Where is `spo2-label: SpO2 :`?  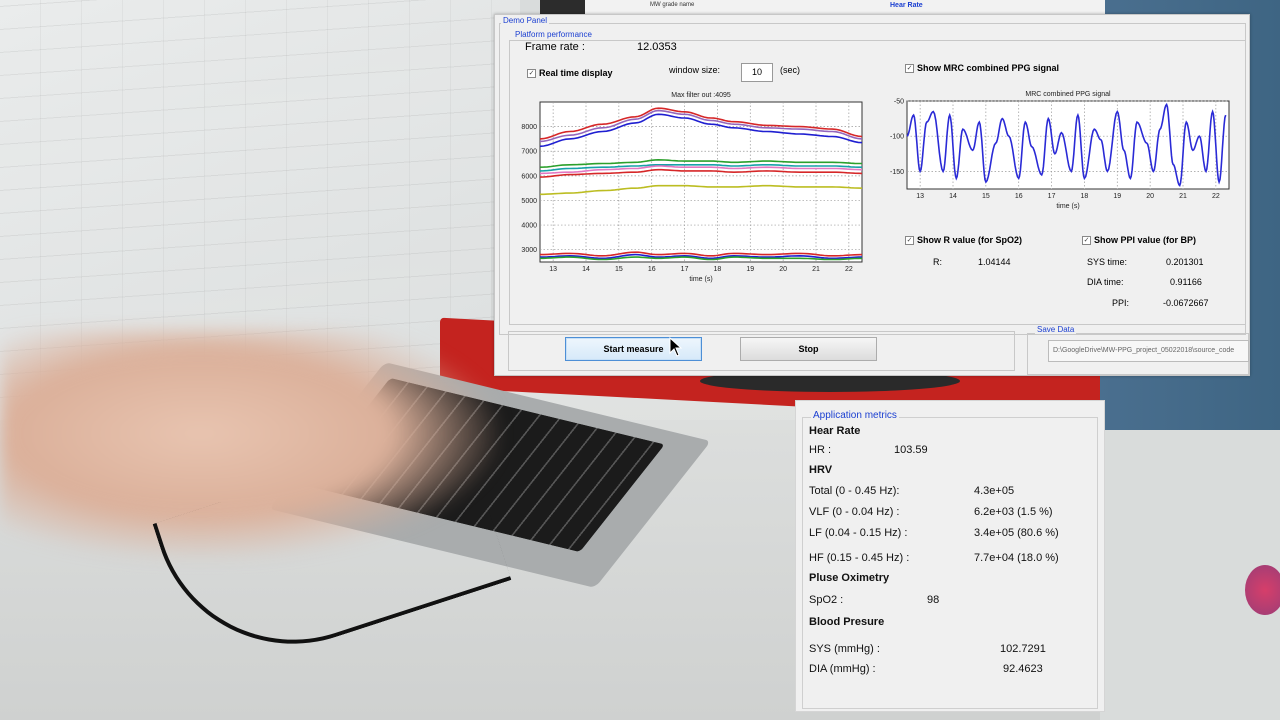 spo2-label: SpO2 : is located at coordinates (826, 600).